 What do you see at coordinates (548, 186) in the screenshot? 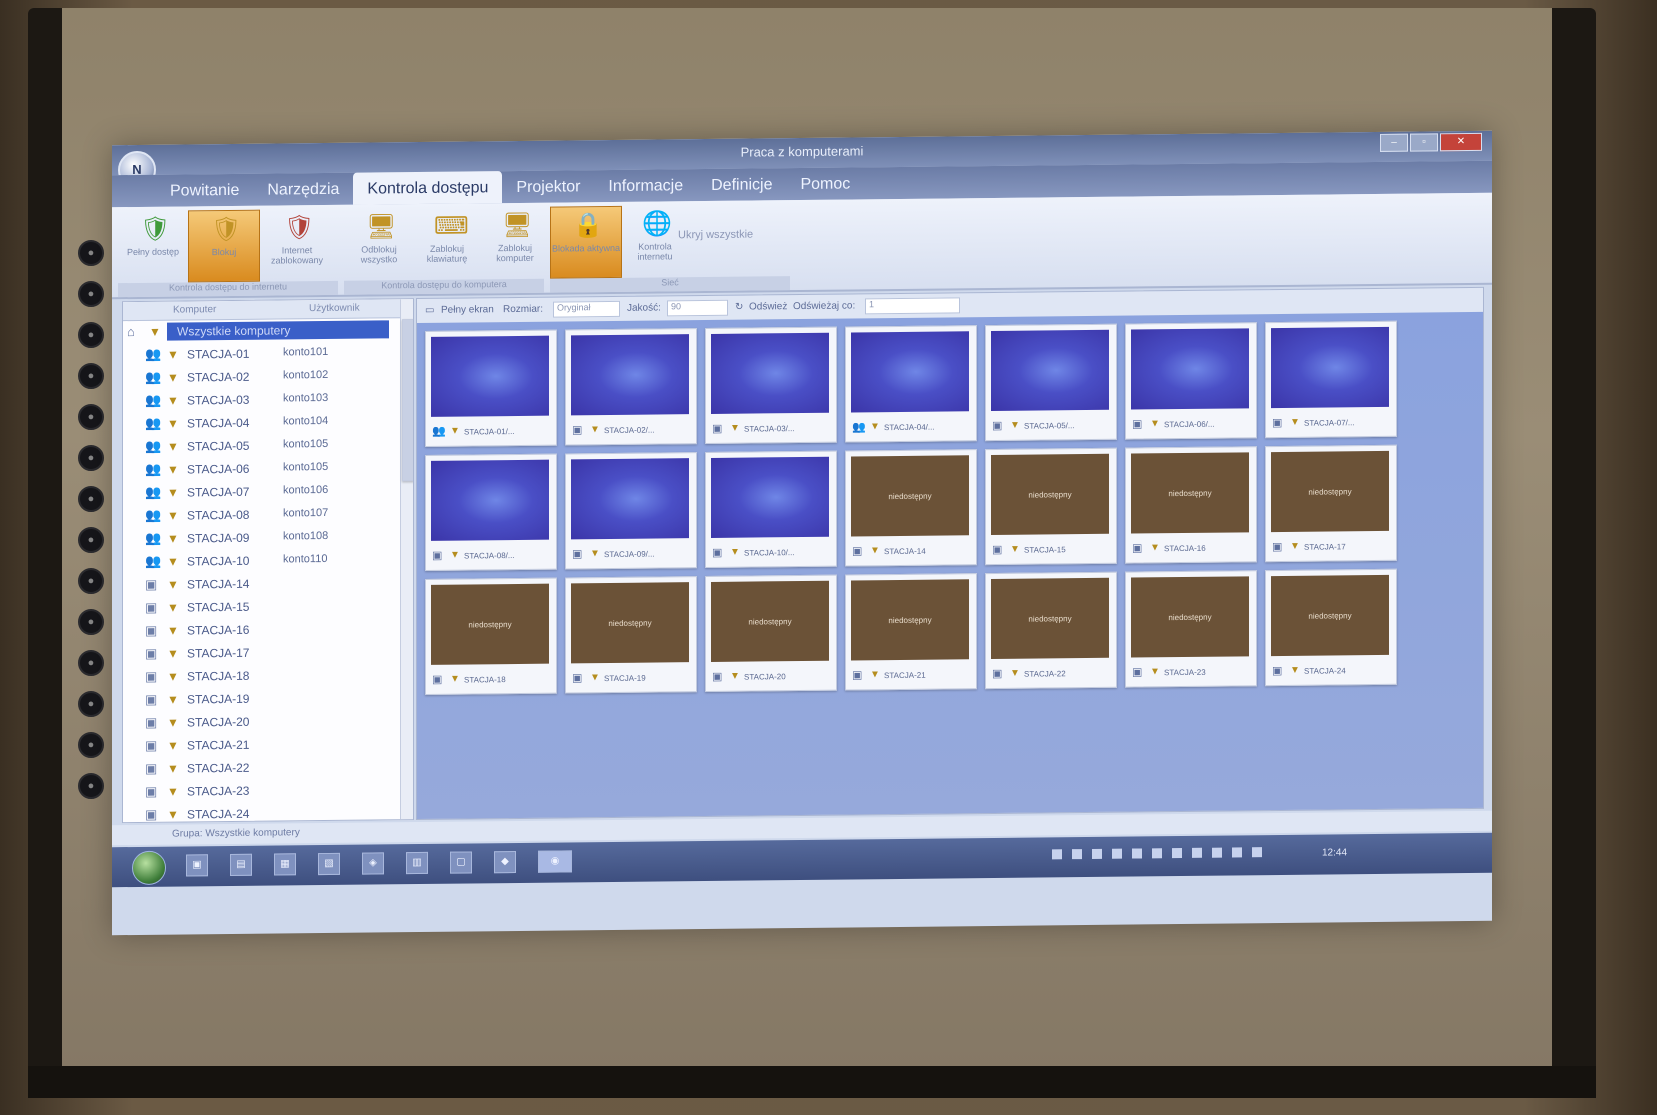
I see `tab-3: Projektor` at bounding box center [548, 186].